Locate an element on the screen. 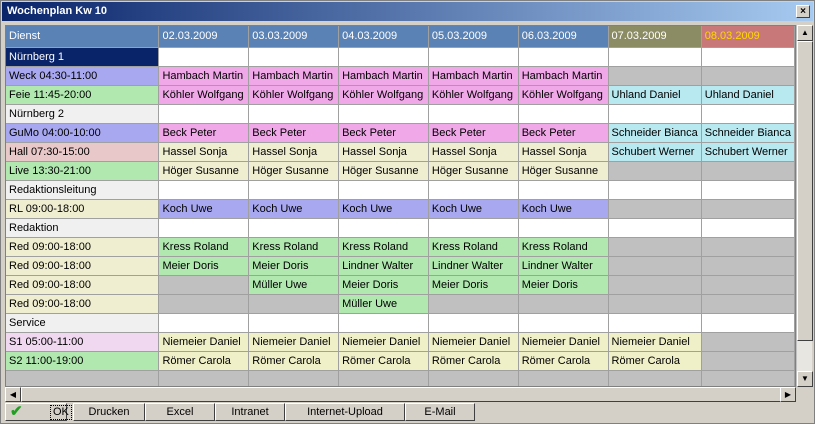  column-header-day: 05.03.2009 is located at coordinates (473, 37).